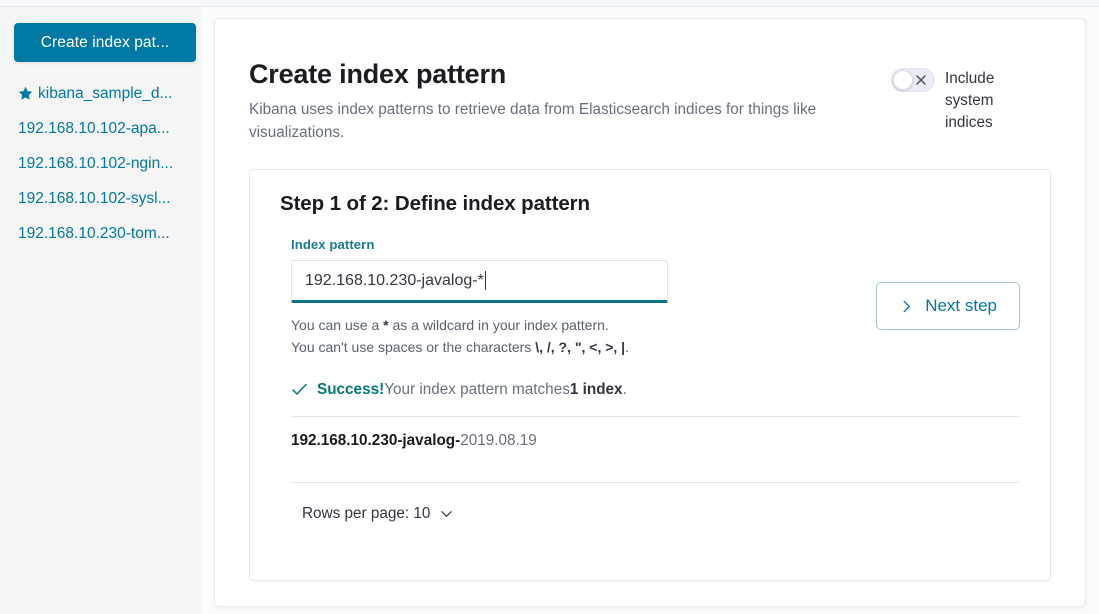 The width and height of the screenshot is (1099, 614). Describe the element at coordinates (337, 325) in the screenshot. I see `hint-line1-before: You can use a` at that location.